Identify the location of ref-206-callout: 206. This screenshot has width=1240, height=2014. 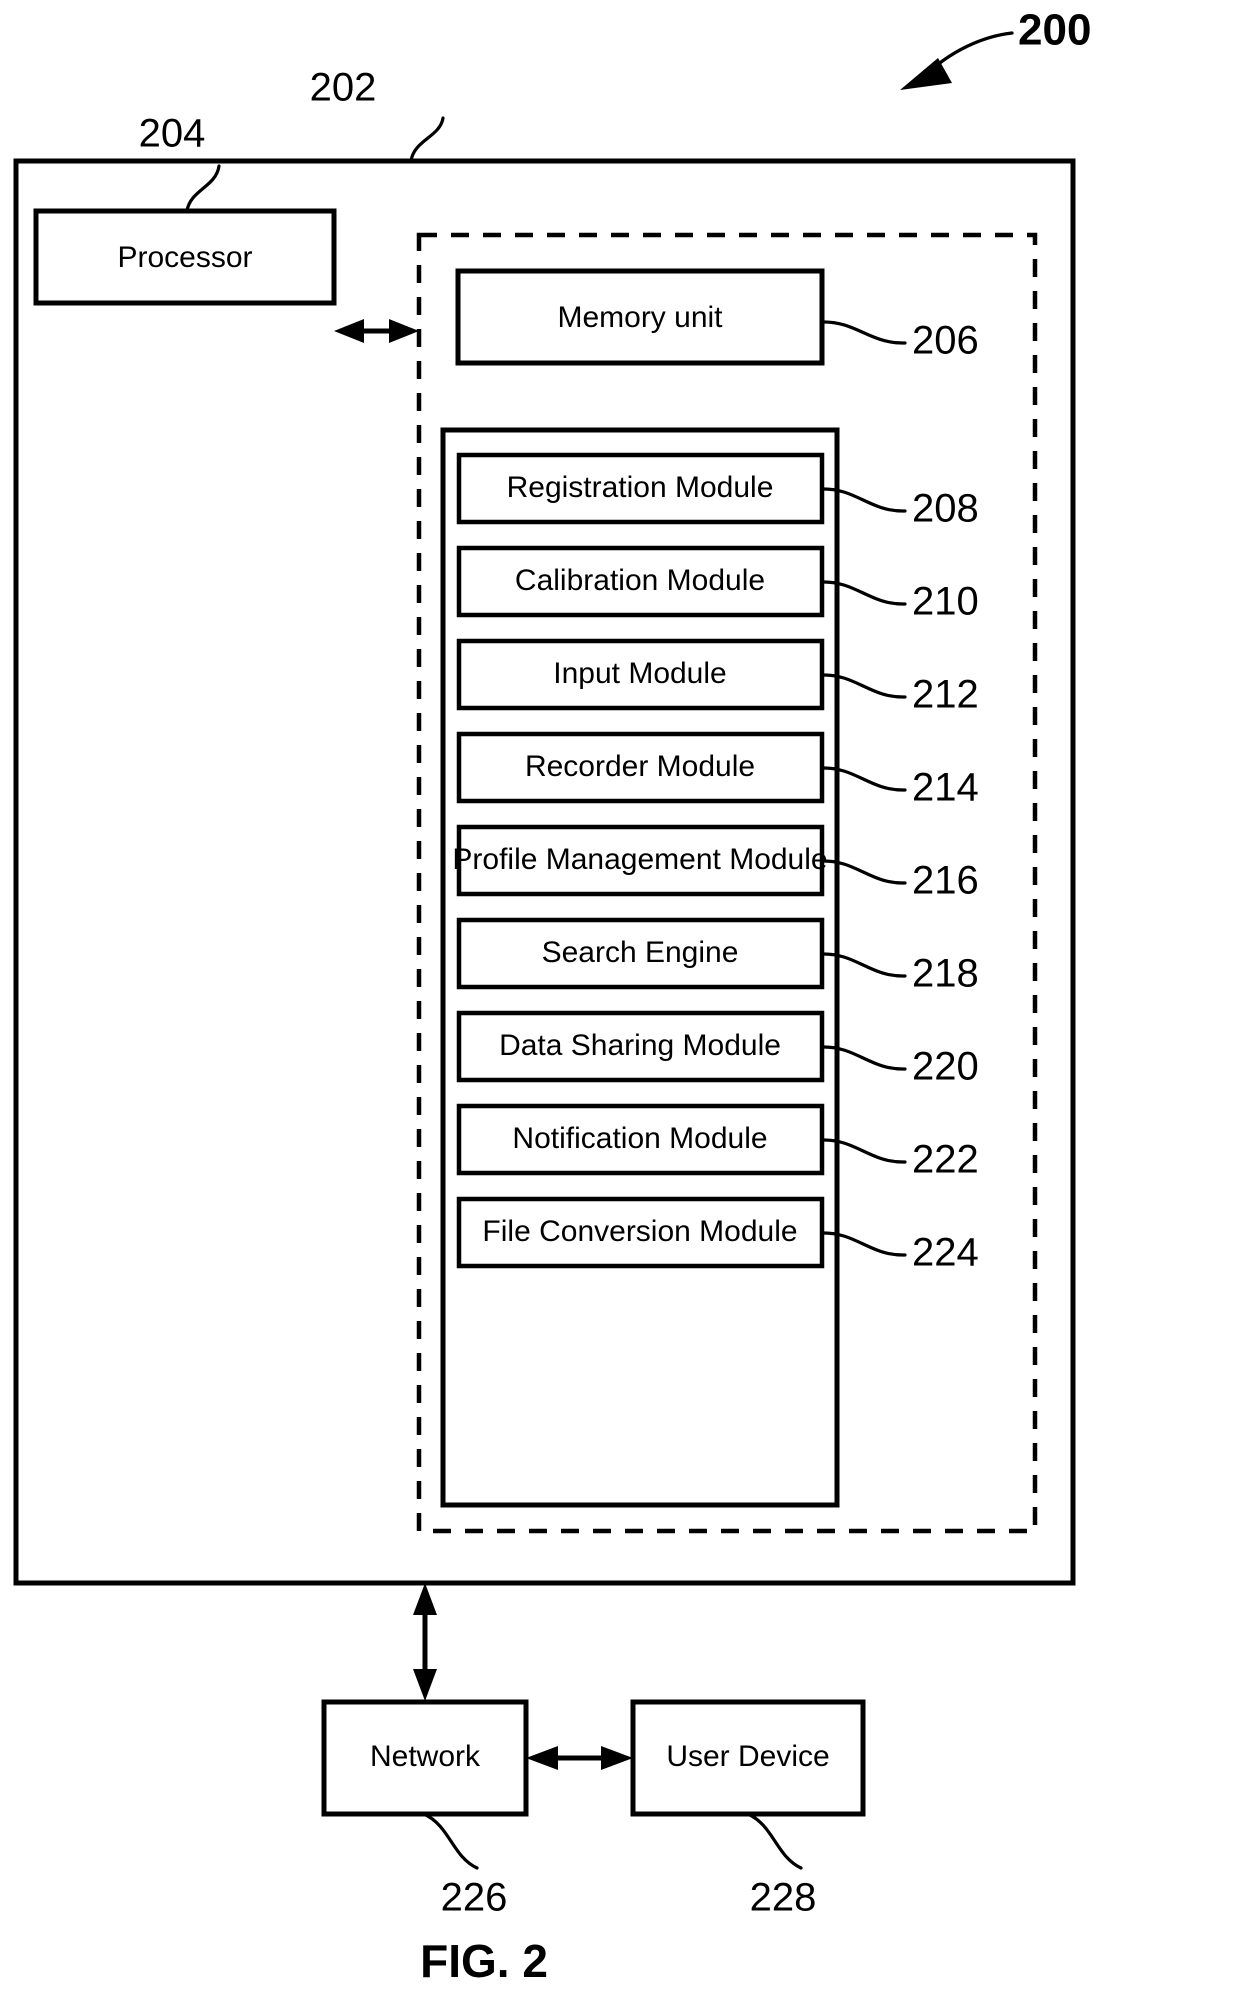
(899, 341).